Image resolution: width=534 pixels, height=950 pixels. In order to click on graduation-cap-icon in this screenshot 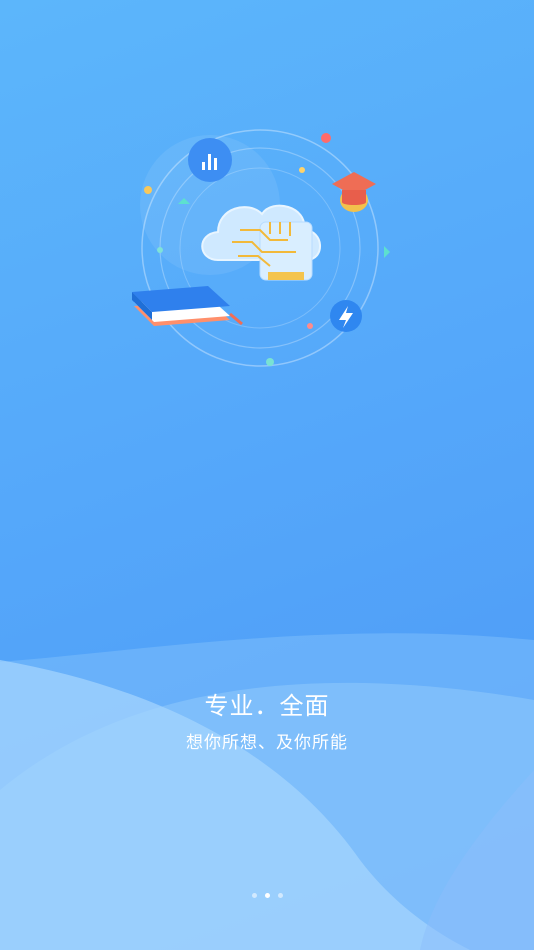, I will do `click(354, 192)`.